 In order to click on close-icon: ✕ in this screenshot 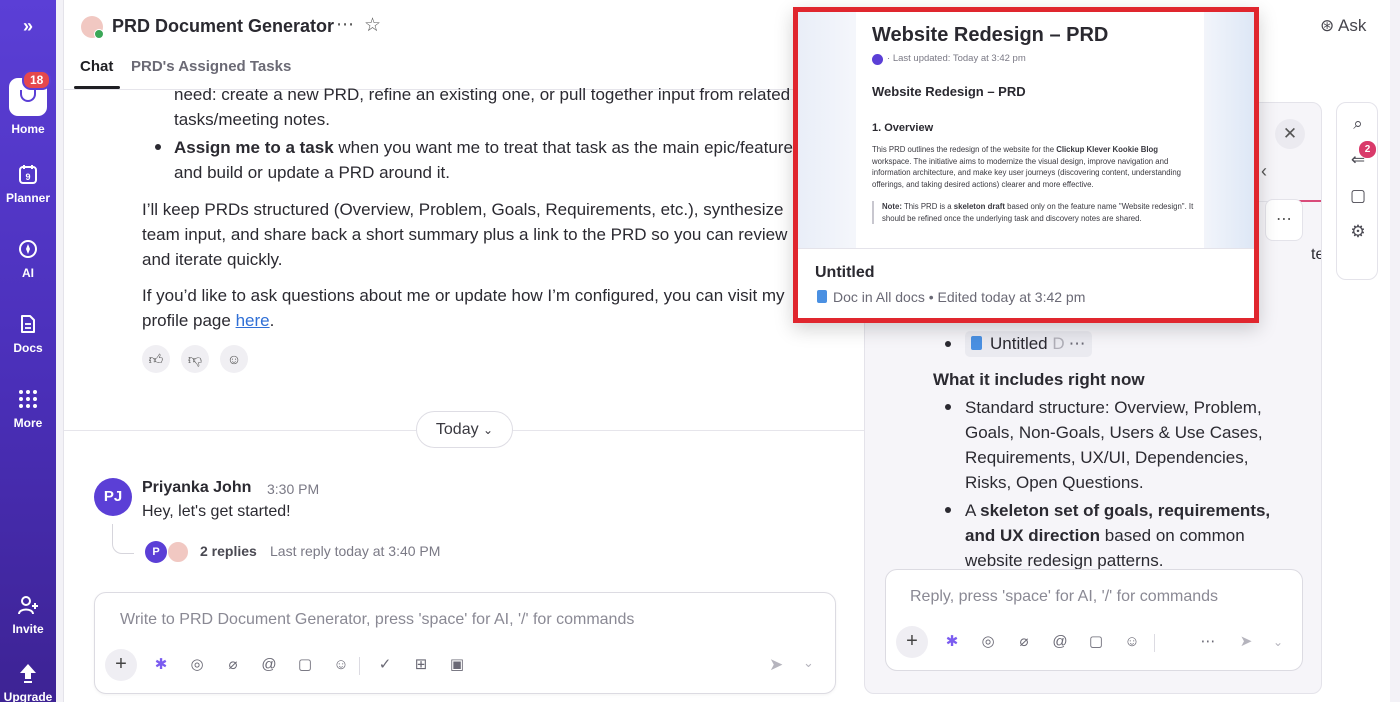, I will do `click(1290, 134)`.